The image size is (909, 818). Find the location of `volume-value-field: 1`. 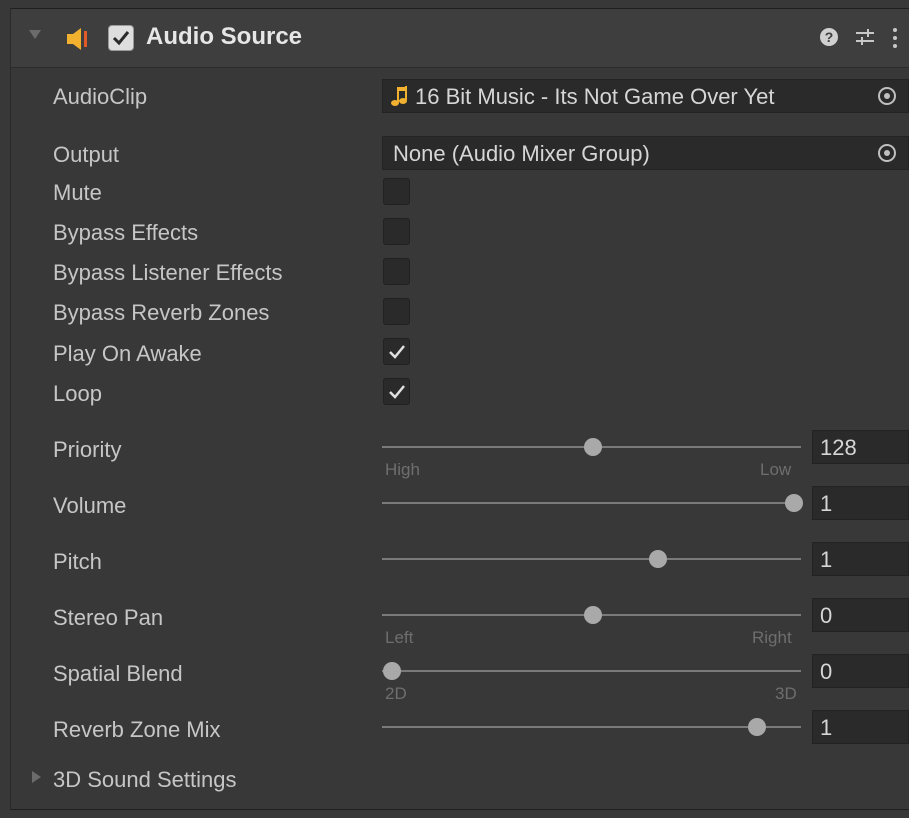

volume-value-field: 1 is located at coordinates (860, 503).